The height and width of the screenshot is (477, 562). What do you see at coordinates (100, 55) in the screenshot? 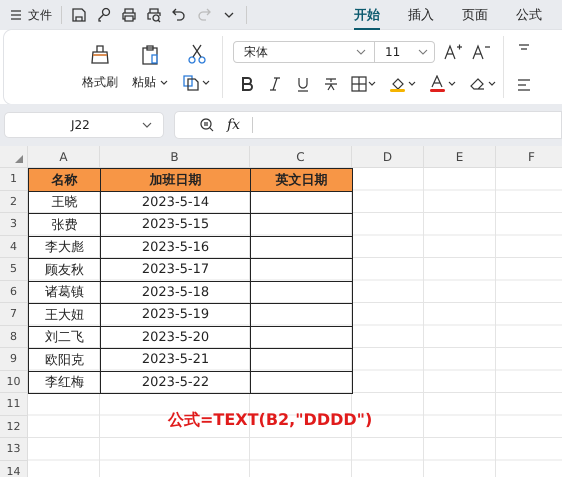
I see `format-painter-icon` at bounding box center [100, 55].